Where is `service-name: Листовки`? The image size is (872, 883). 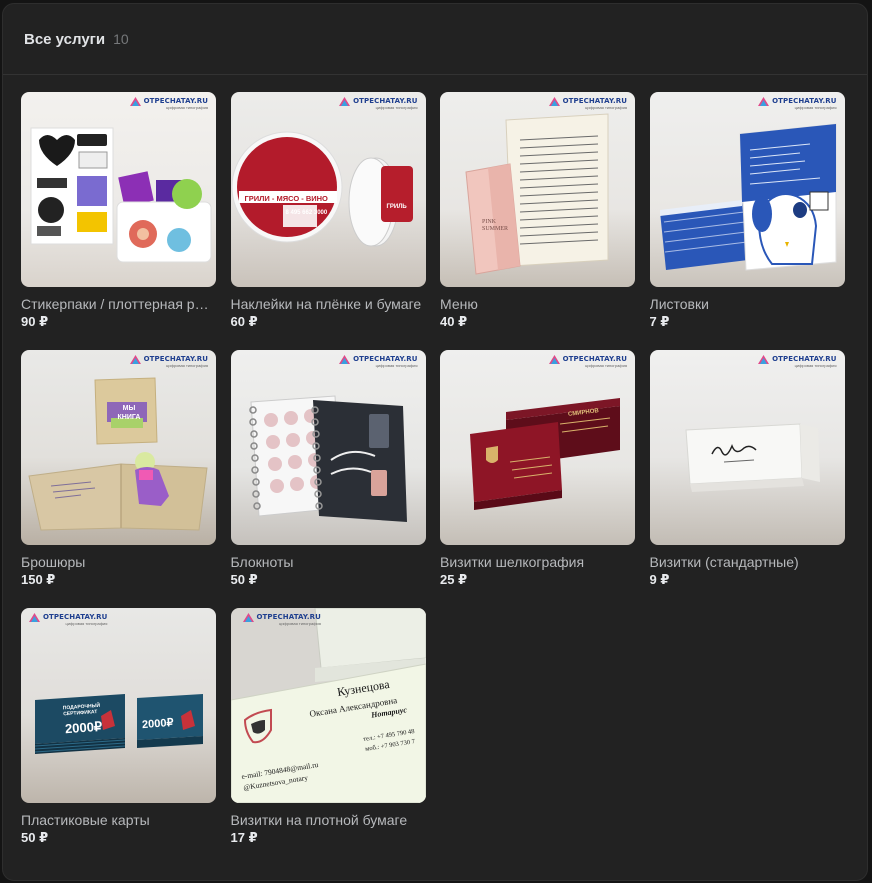
service-name: Листовки is located at coordinates (747, 304).